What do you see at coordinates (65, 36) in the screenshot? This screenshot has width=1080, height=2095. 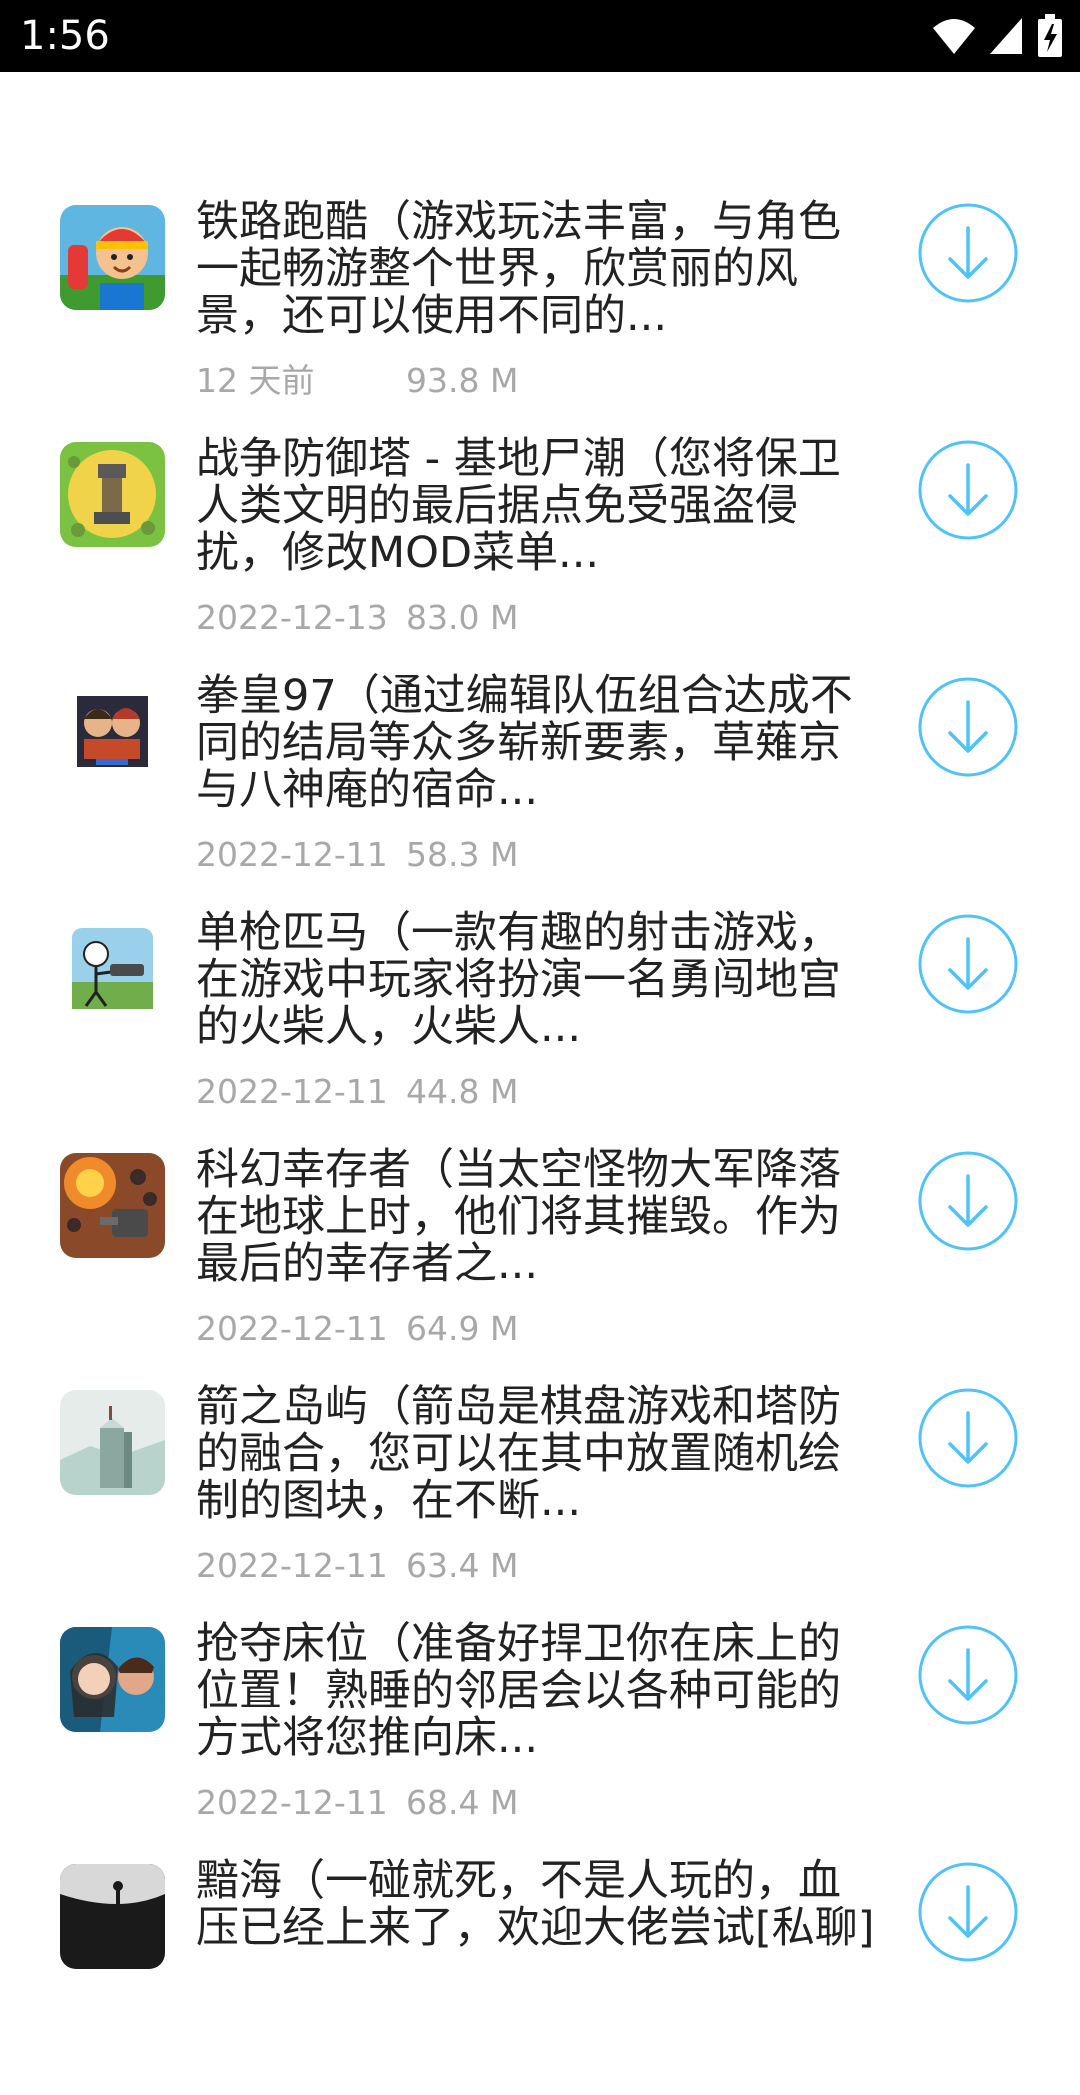 I see `status-time: 1:56` at bounding box center [65, 36].